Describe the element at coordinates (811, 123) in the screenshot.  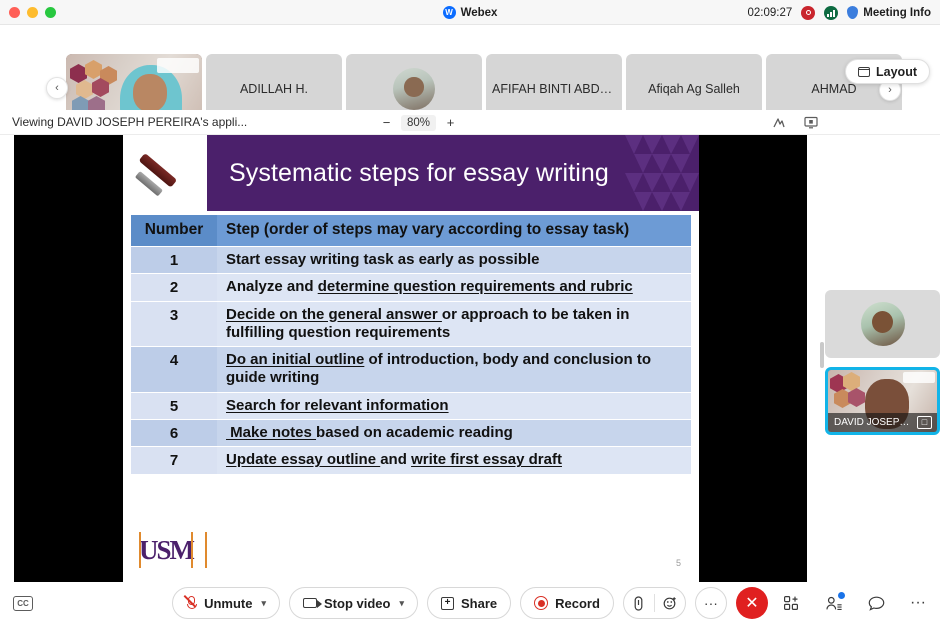
I see `fit-to-screen-icon` at that location.